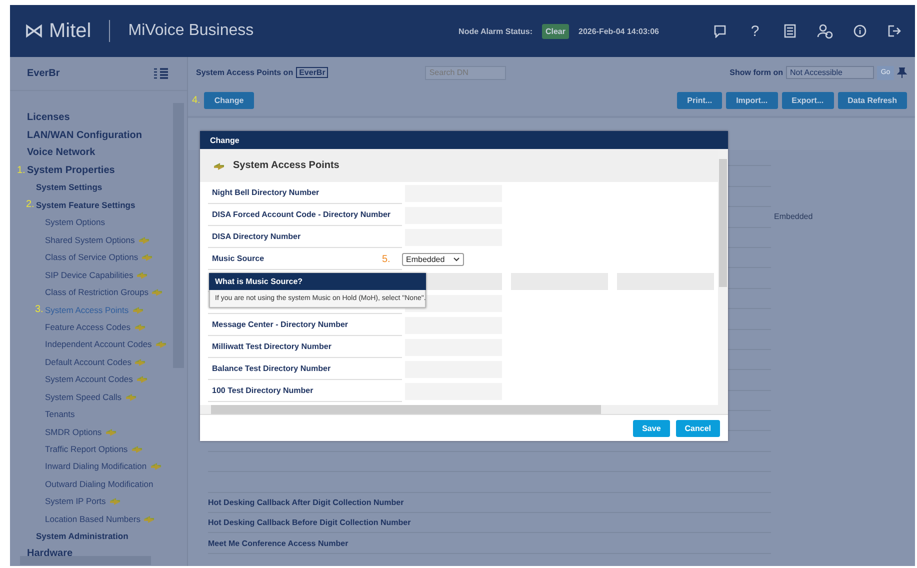 This screenshot has height=568, width=917. What do you see at coordinates (902, 72) in the screenshot?
I see `pin-icon` at bounding box center [902, 72].